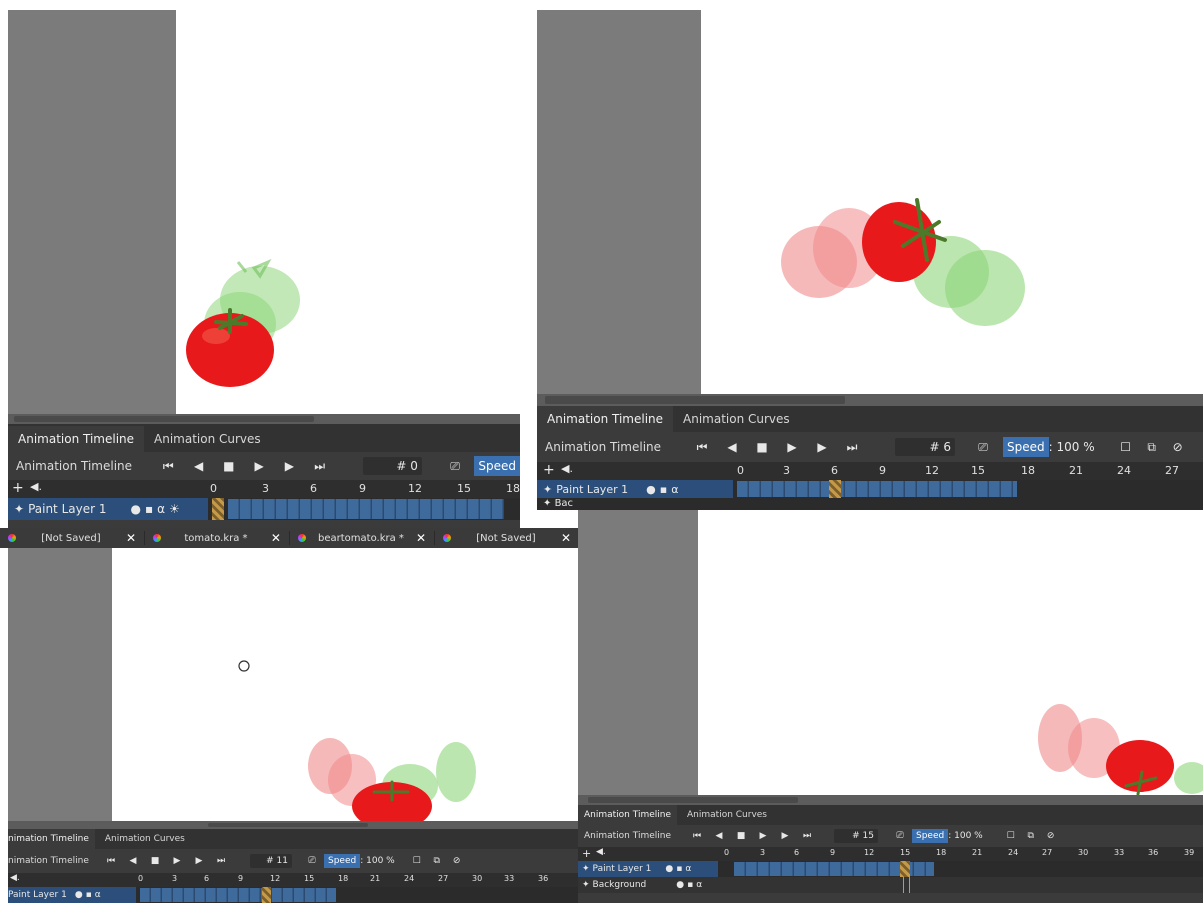  Describe the element at coordinates (293, 880) in the screenshot. I see `frame-ruler: ◀. 0 3 6 9 12 15 18 21 24 27 30 33 36` at that location.